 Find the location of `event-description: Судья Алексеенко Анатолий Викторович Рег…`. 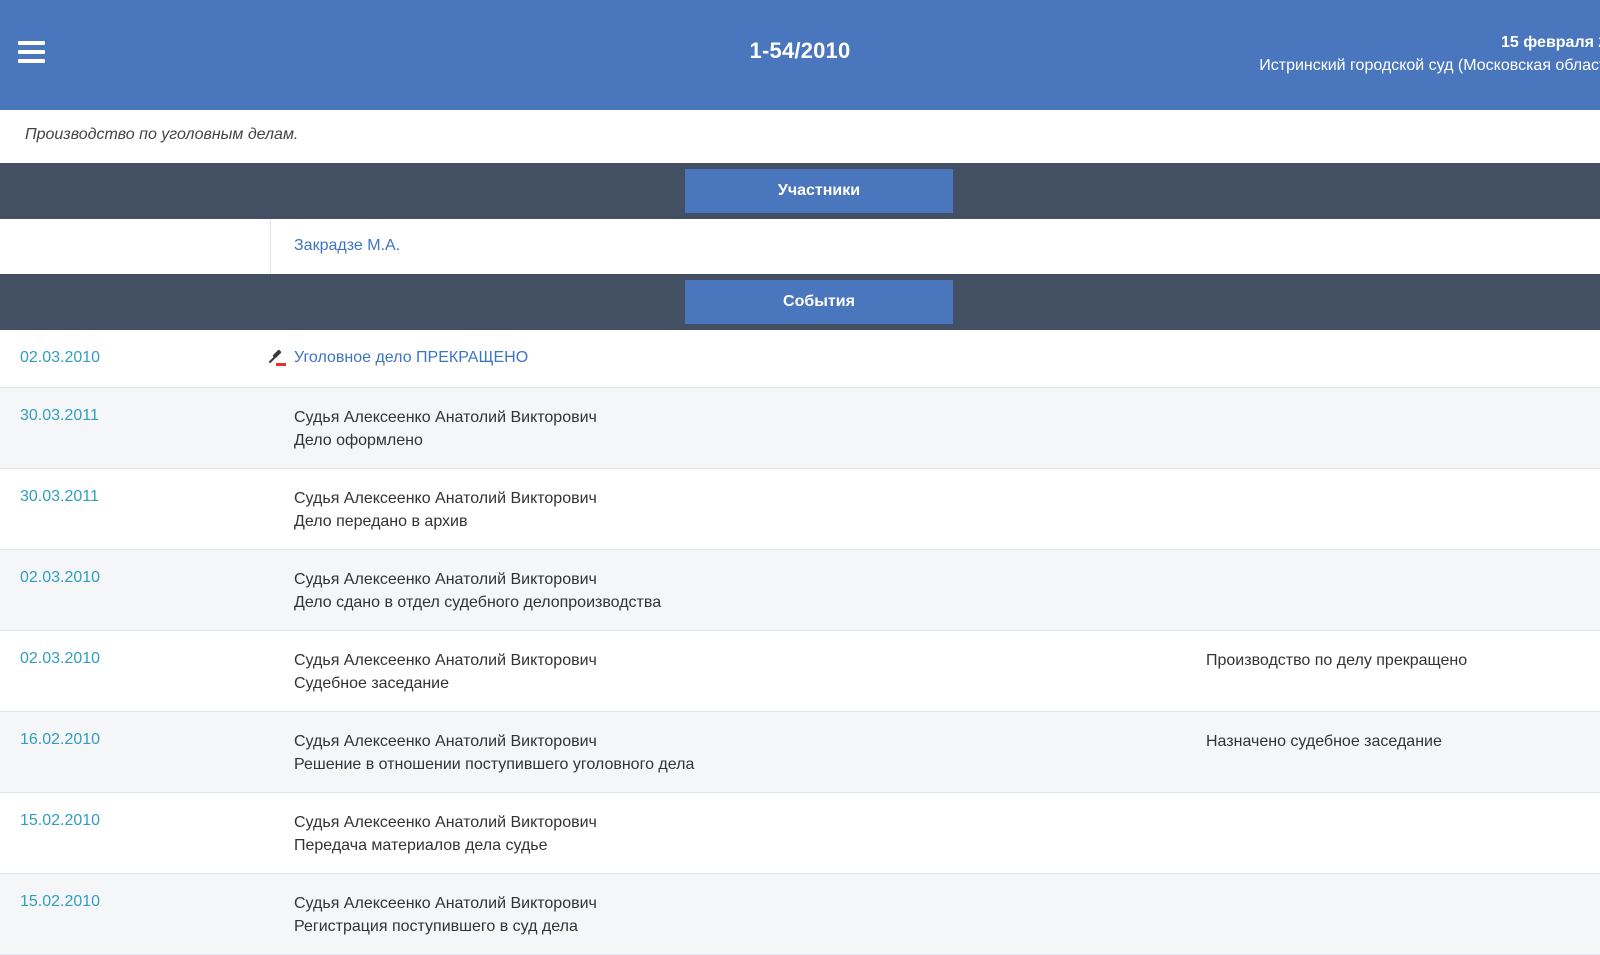

event-description: Судья Алексеенко Анатолий Викторович Рег… is located at coordinates (445, 915).